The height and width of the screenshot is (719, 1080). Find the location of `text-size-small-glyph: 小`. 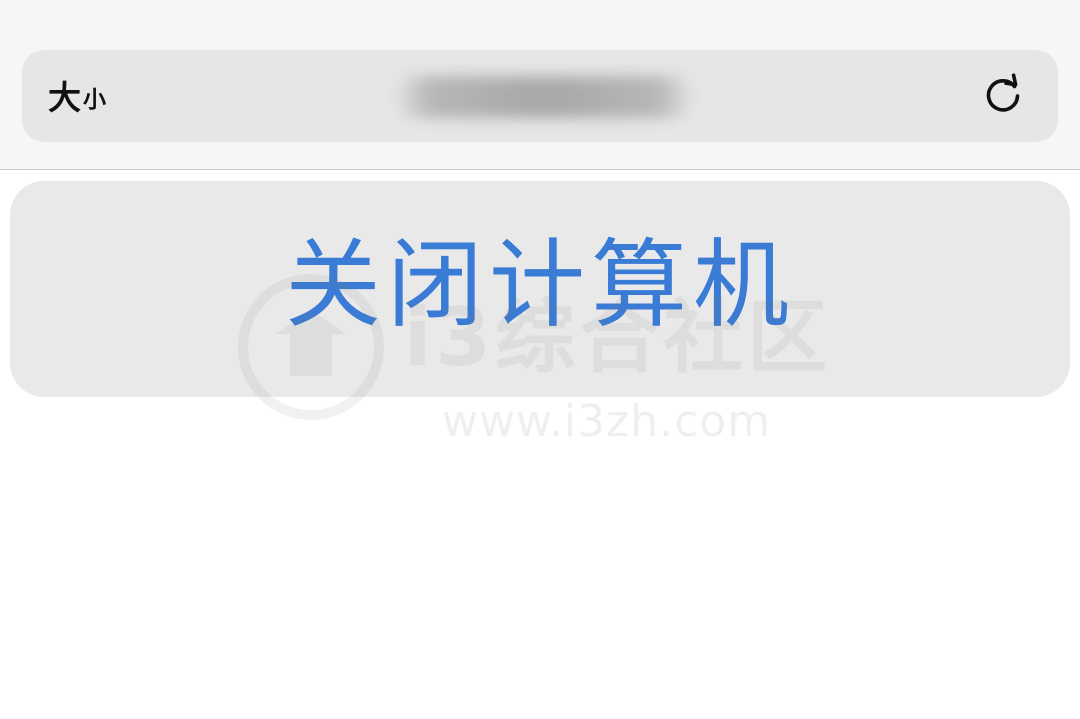

text-size-small-glyph: 小 is located at coordinates (94, 100).